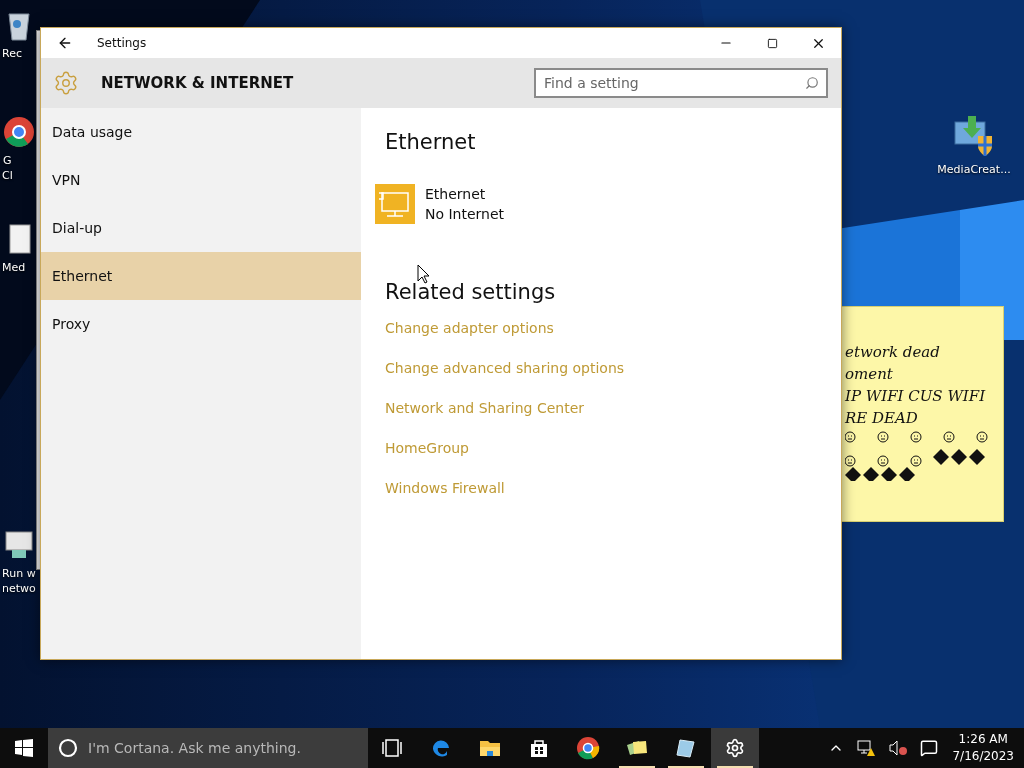 This screenshot has height=768, width=1024. What do you see at coordinates (812, 83) in the screenshot?
I see `search-icon` at bounding box center [812, 83].